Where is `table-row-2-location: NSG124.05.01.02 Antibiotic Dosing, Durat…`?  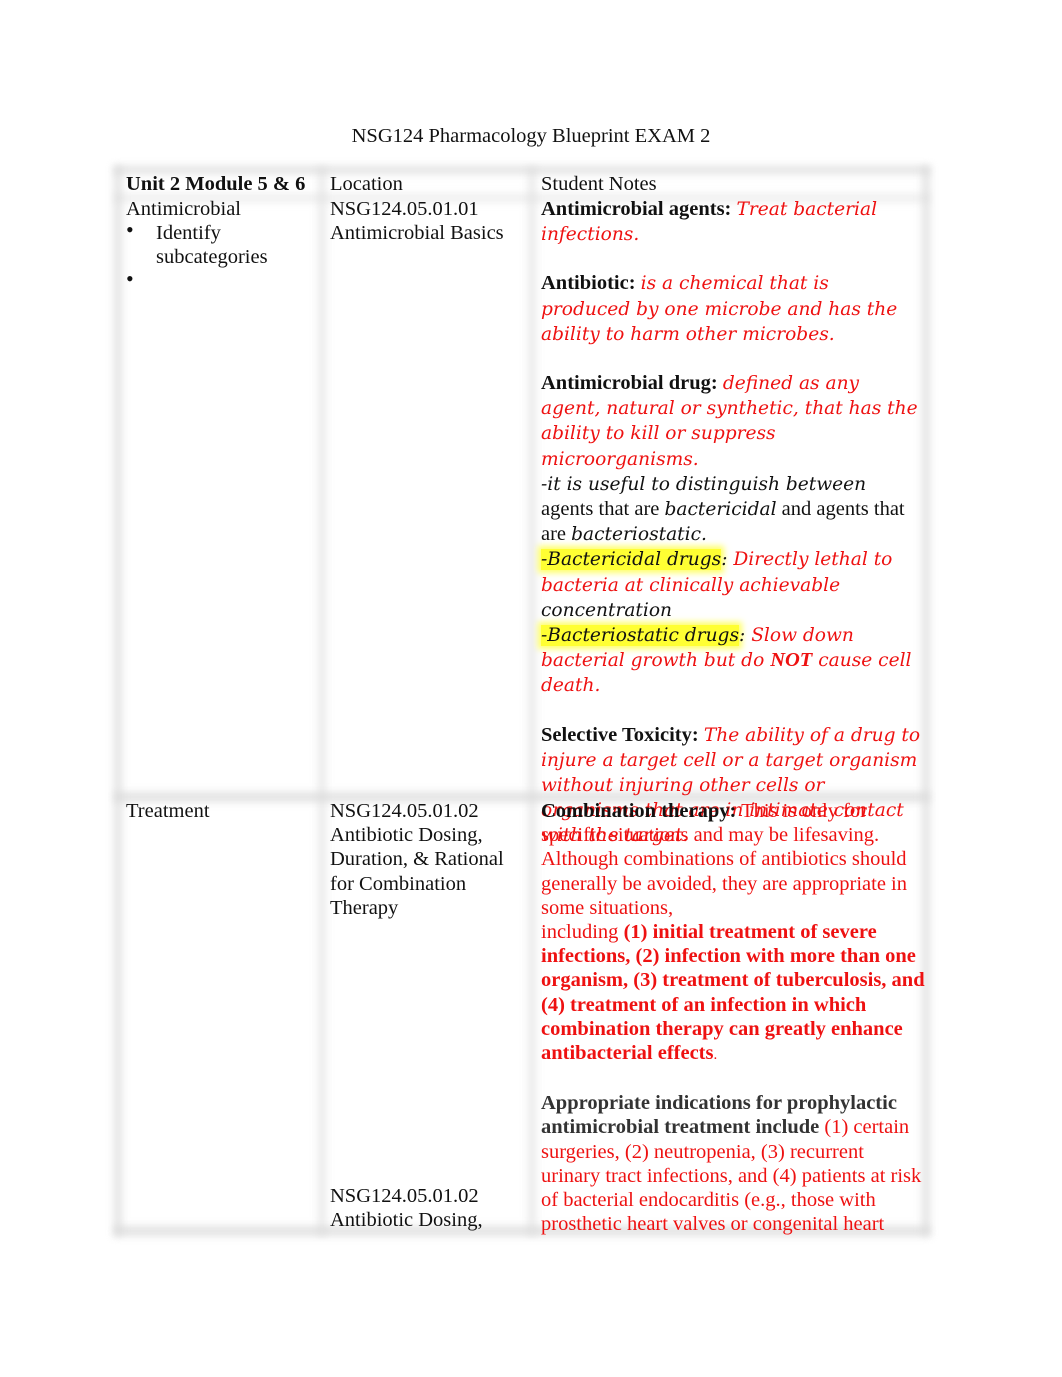
table-row-2-location: NSG124.05.01.02 Antibiotic Dosing, Durat… is located at coordinates (430, 859).